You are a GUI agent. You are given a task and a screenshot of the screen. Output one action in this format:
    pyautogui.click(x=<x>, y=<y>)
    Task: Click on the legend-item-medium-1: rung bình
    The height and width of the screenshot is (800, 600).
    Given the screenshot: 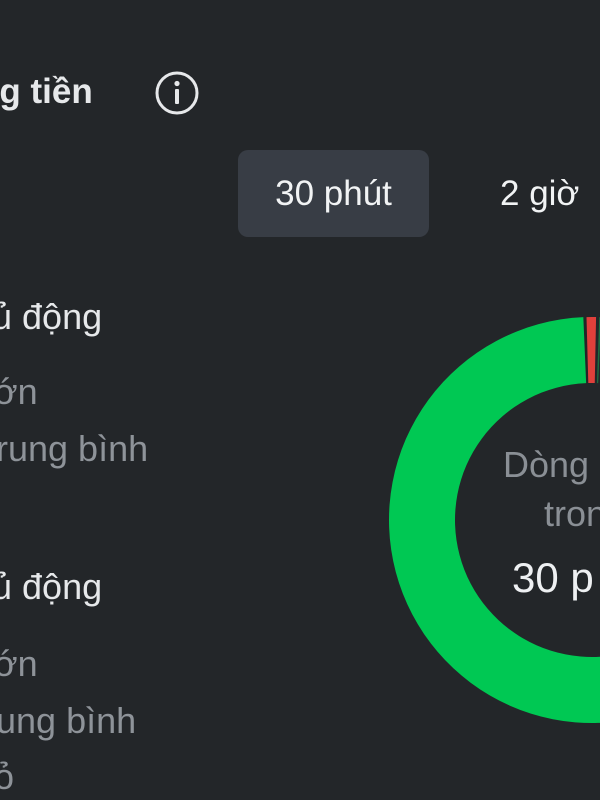 What is the action you would take?
    pyautogui.click(x=74, y=448)
    